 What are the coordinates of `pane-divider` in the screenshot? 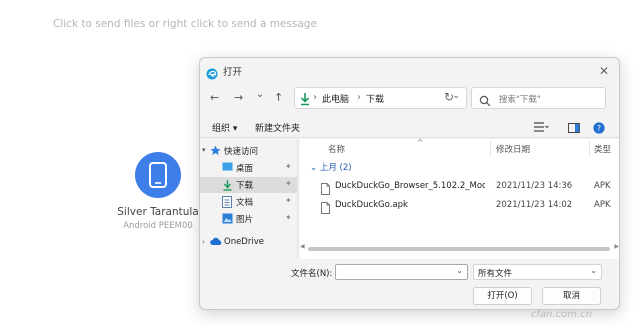 It's located at (297, 199).